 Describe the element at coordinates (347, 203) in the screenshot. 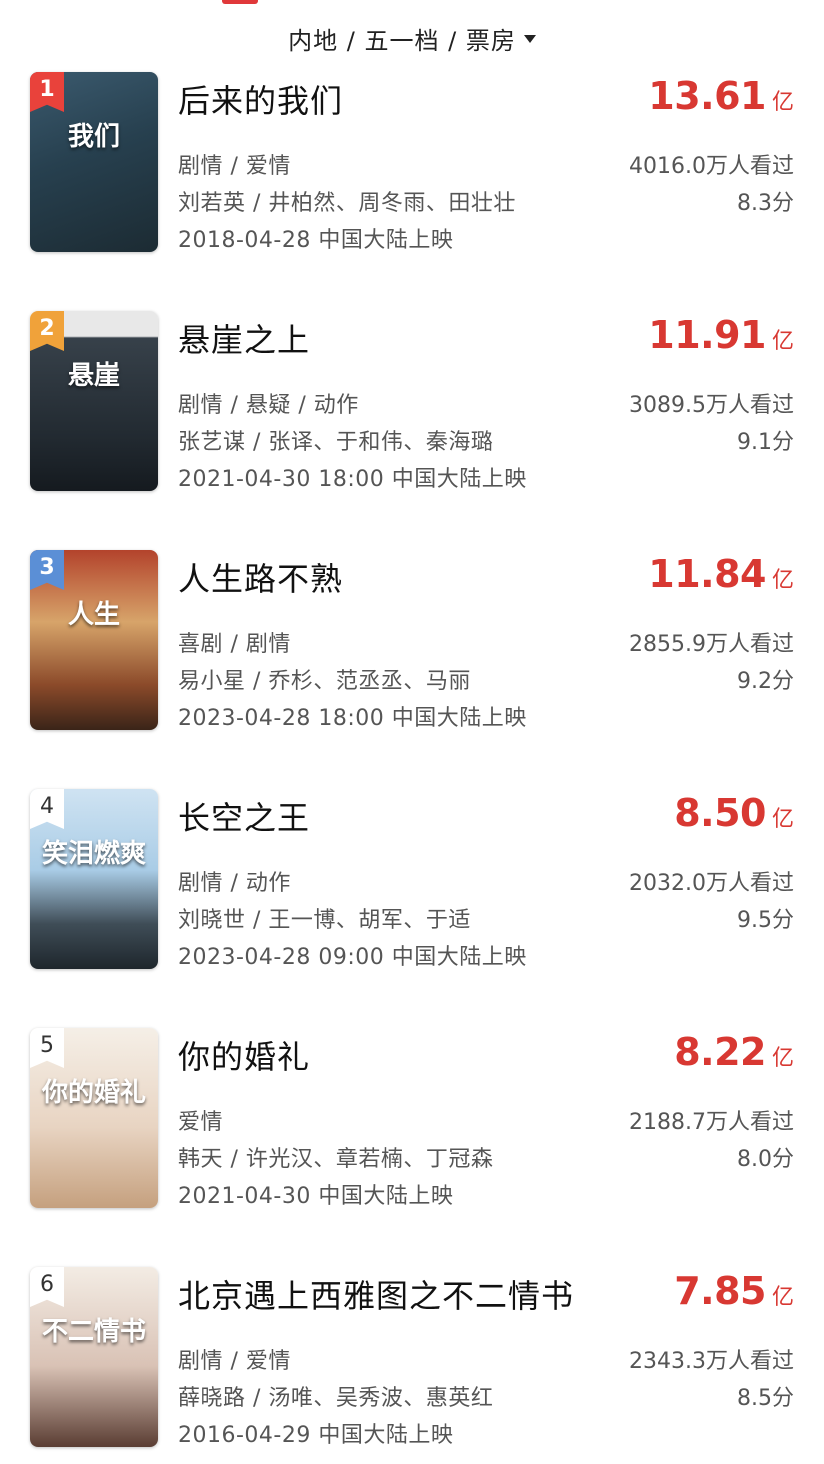

I see `movie-people: 刘若英 / 井柏然、周冬雨、田壮壮` at that location.